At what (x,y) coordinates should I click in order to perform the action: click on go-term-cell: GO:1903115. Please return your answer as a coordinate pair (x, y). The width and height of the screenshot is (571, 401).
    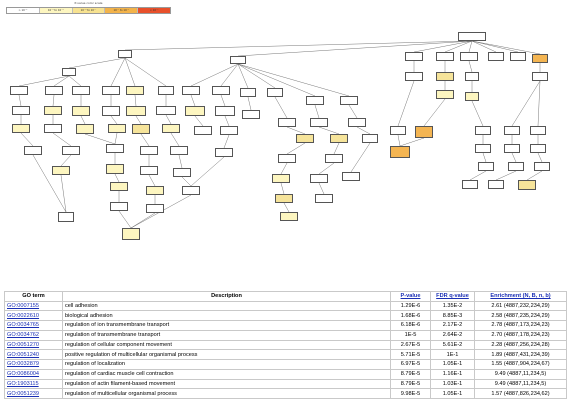
    Looking at the image, I should click on (33, 384).